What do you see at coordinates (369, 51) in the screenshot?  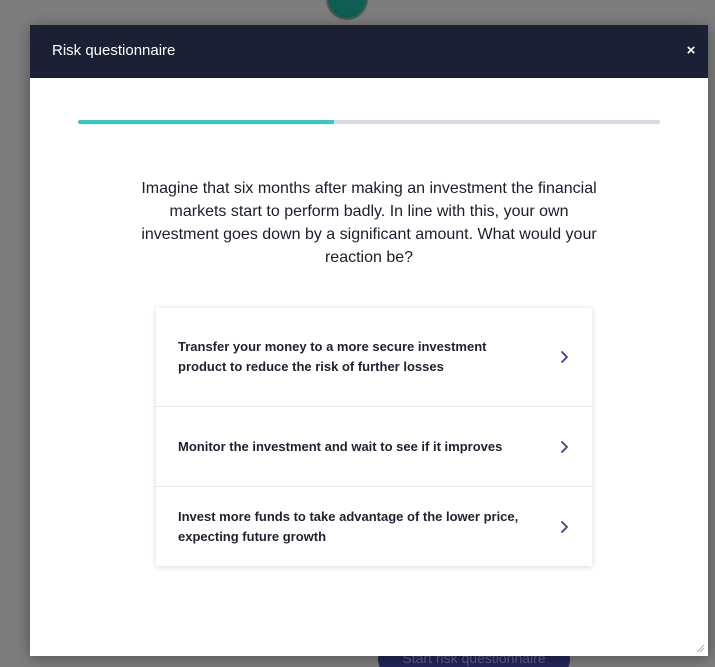 I see `modal-header: Risk questionnaire ×` at bounding box center [369, 51].